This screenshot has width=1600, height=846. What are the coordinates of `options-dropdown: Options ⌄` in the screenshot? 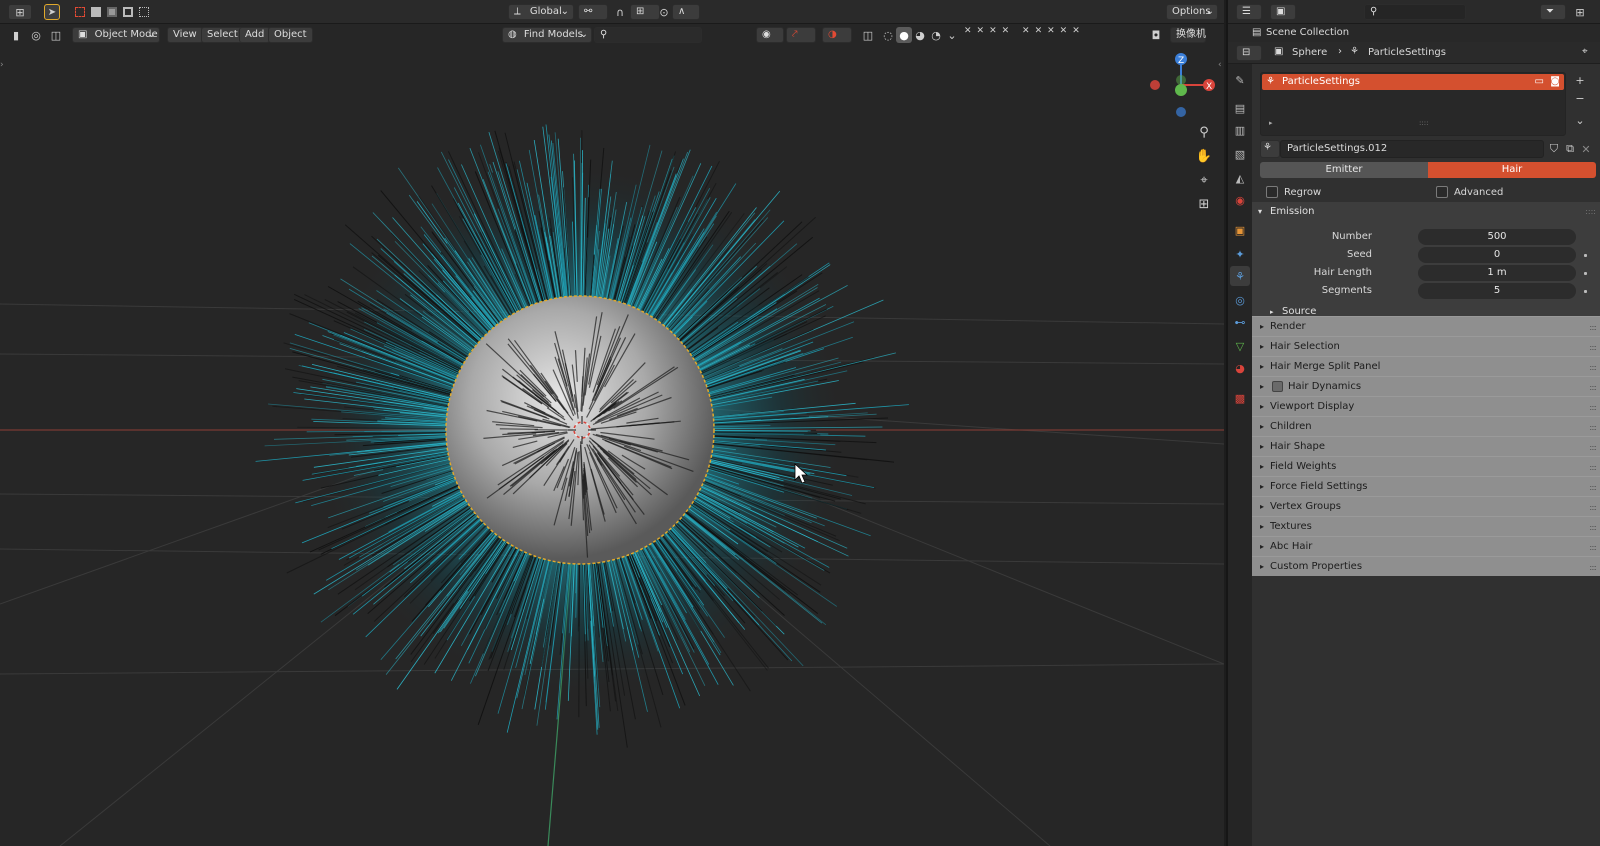 It's located at (1192, 12).